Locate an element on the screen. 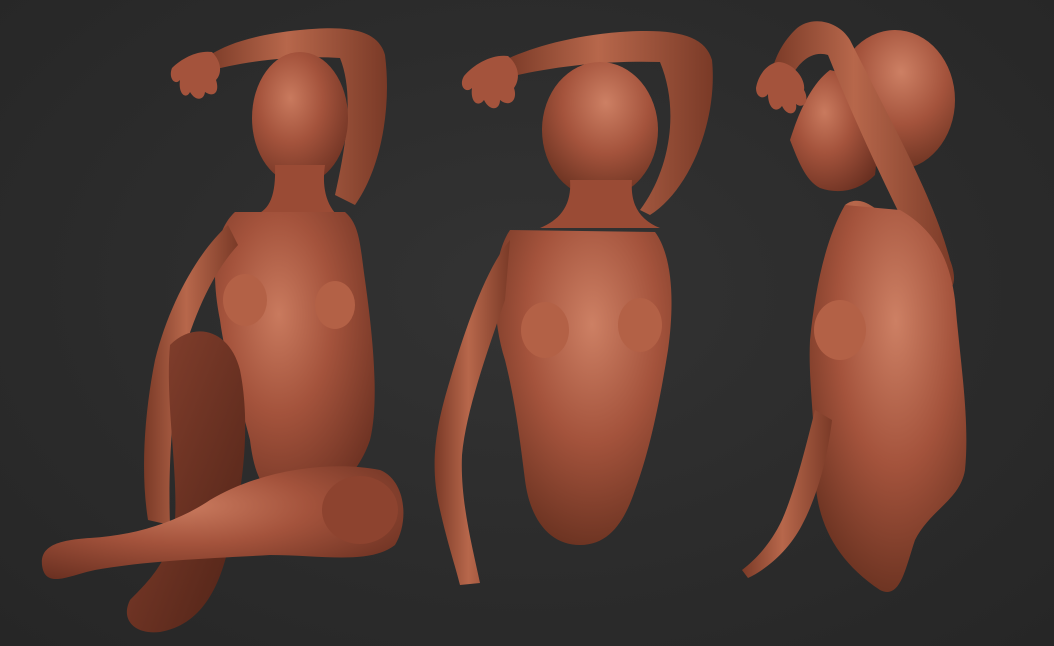 The image size is (1054, 646). figure3-hand is located at coordinates (781, 88).